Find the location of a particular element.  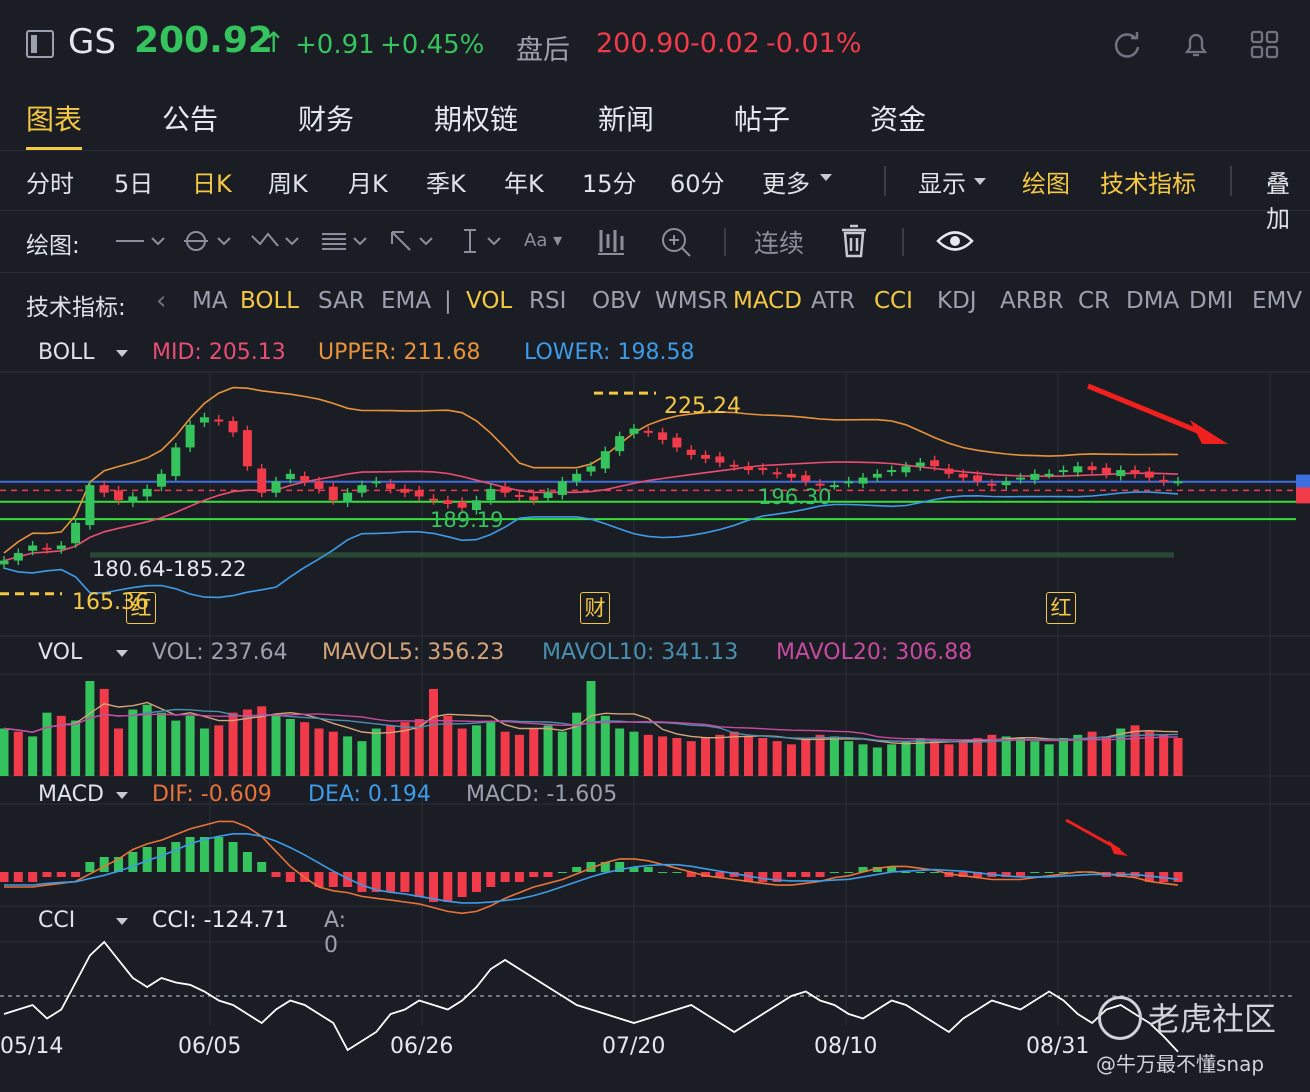

indicator-atr: ATR is located at coordinates (833, 301).